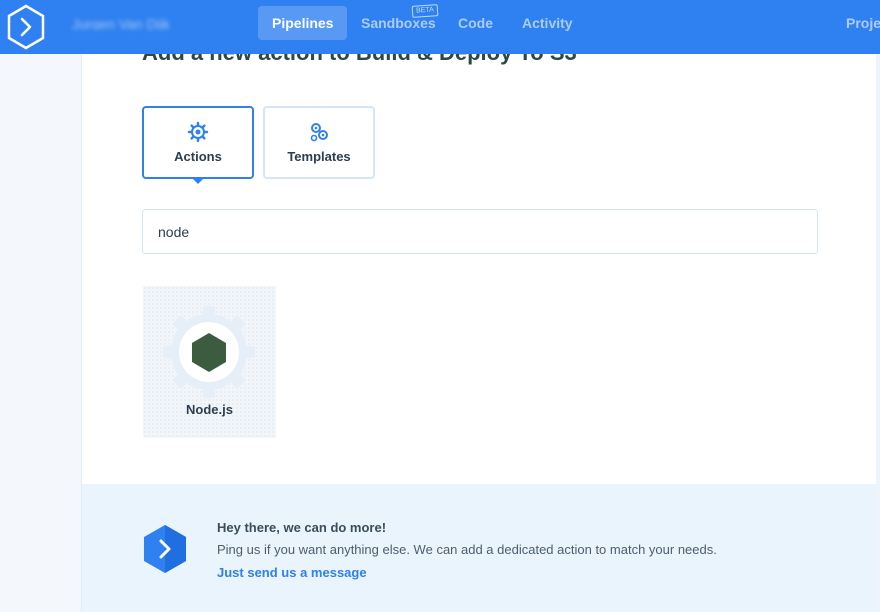  I want to click on beta-badge: BETA, so click(425, 11).